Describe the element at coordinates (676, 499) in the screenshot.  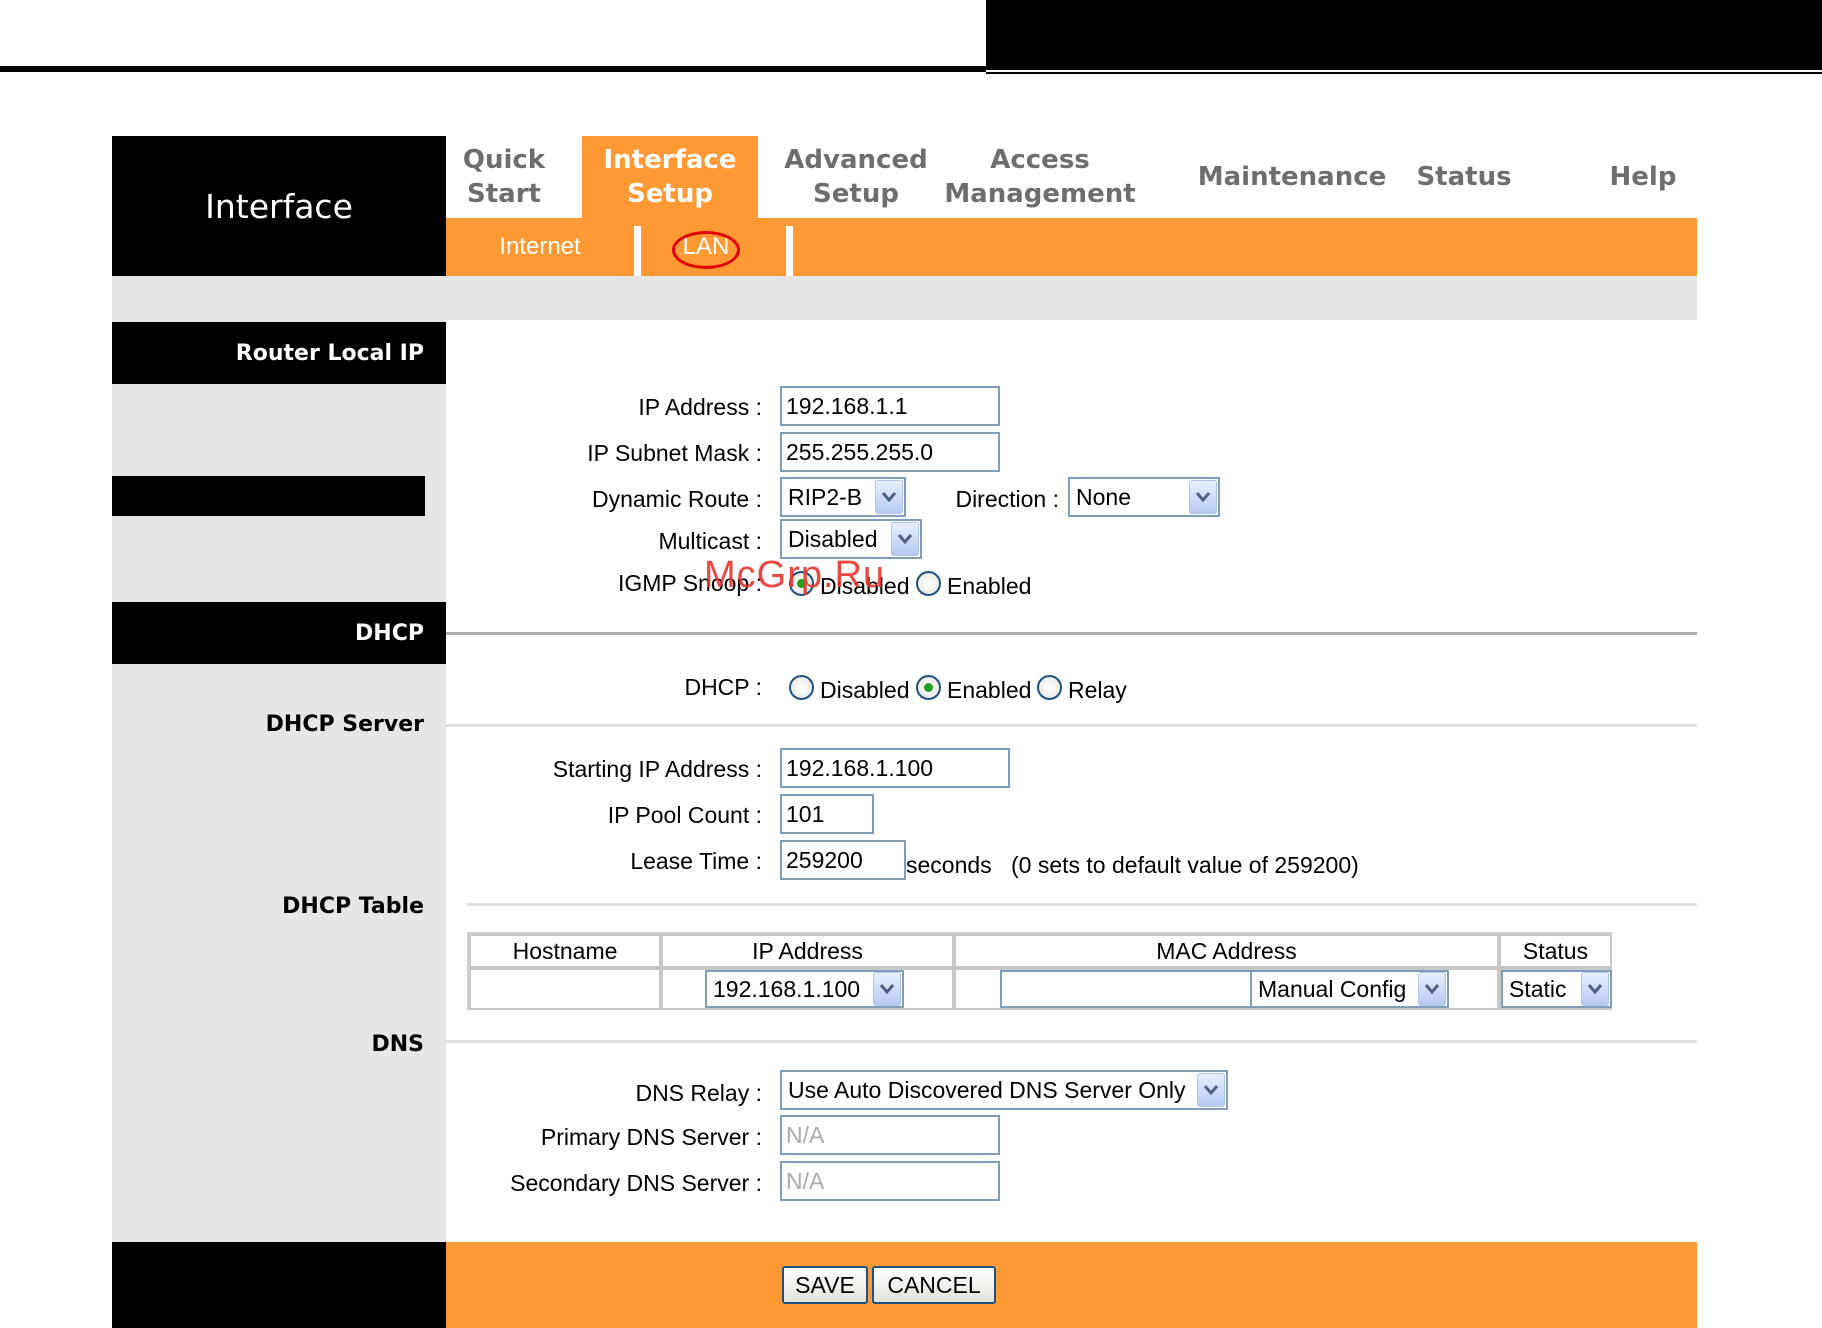
I see `dynamic-route-label: Dynamic Route :` at that location.